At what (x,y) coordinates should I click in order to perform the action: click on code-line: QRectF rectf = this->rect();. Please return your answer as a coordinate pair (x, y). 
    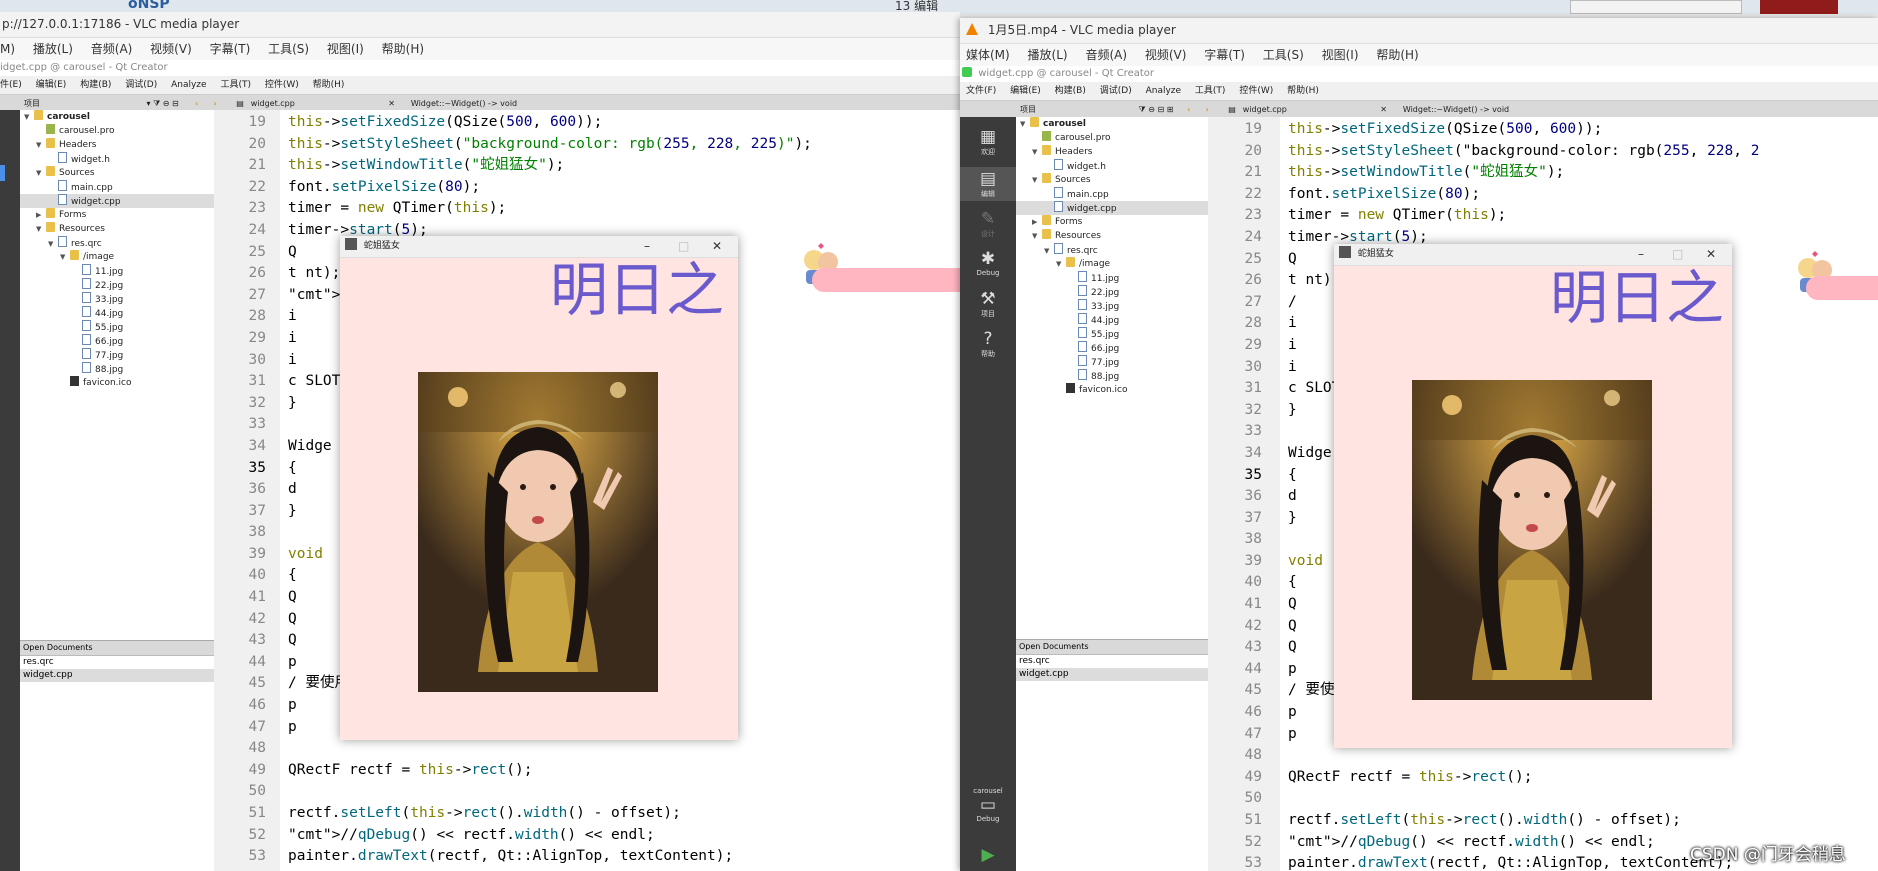
    Looking at the image, I should click on (1583, 778).